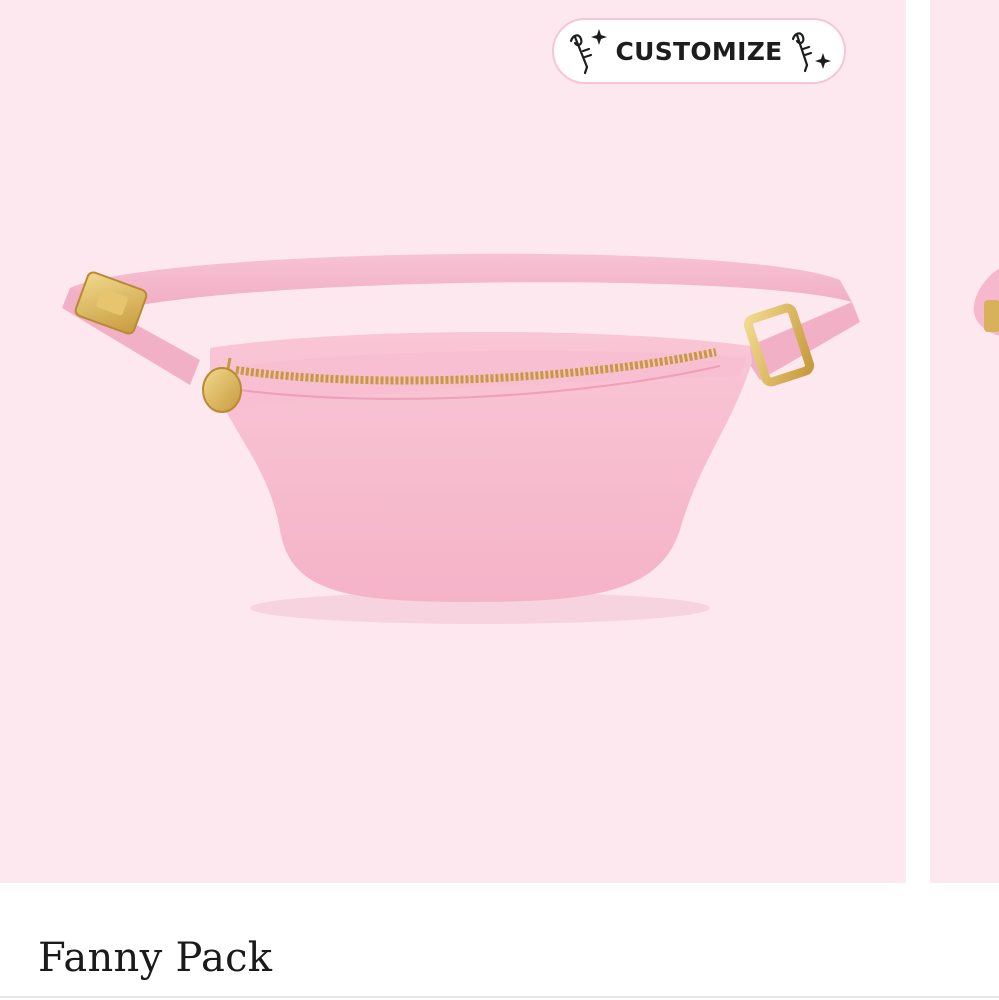  What do you see at coordinates (964, 441) in the screenshot?
I see `next-product-image-container` at bounding box center [964, 441].